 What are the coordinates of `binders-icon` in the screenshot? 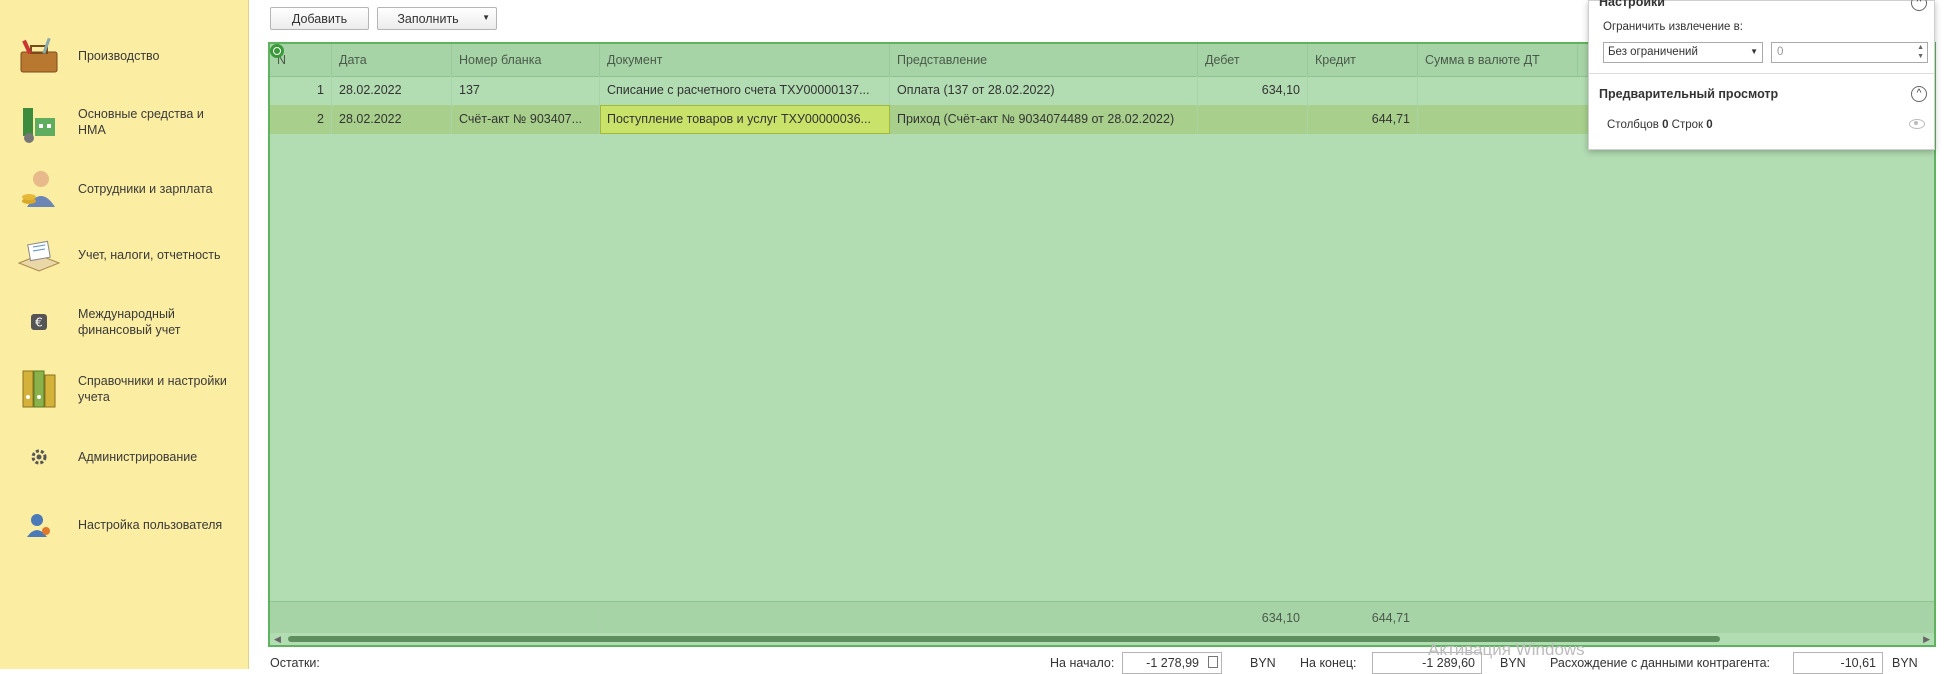 It's located at (39, 389).